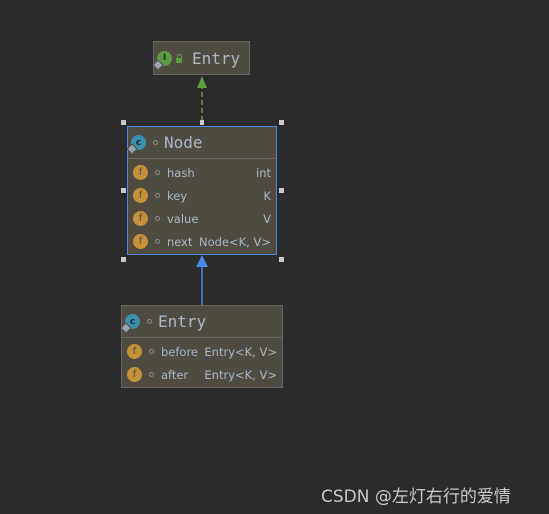  I want to click on field-list: f before Entry<K, V> f after Entry<K, V>, so click(202, 362).